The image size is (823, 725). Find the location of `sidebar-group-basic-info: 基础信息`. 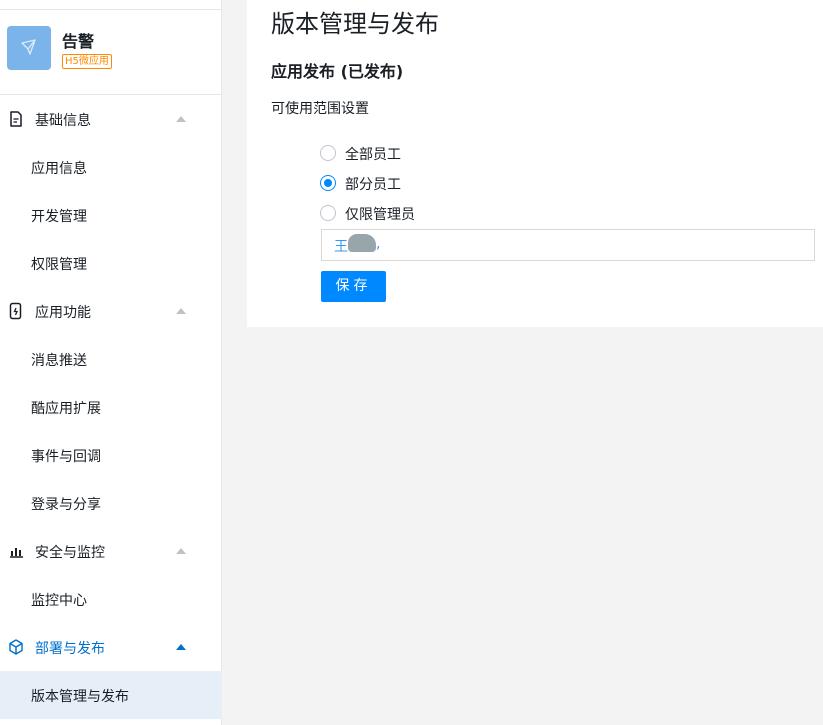

sidebar-group-basic-info: 基础信息 is located at coordinates (111, 119).